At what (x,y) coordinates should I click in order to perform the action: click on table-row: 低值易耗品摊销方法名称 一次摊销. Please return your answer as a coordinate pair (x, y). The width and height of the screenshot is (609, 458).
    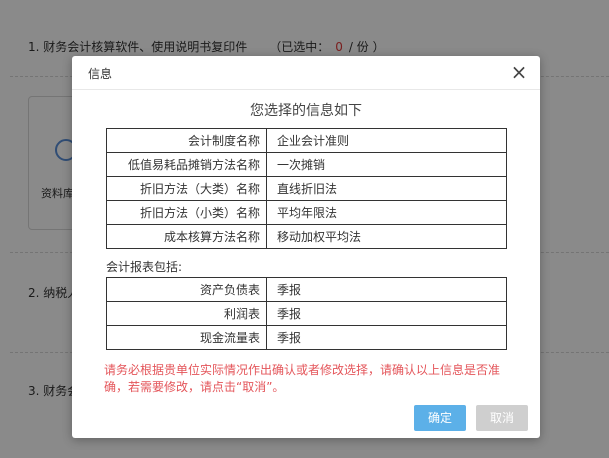
    Looking at the image, I should click on (306, 164).